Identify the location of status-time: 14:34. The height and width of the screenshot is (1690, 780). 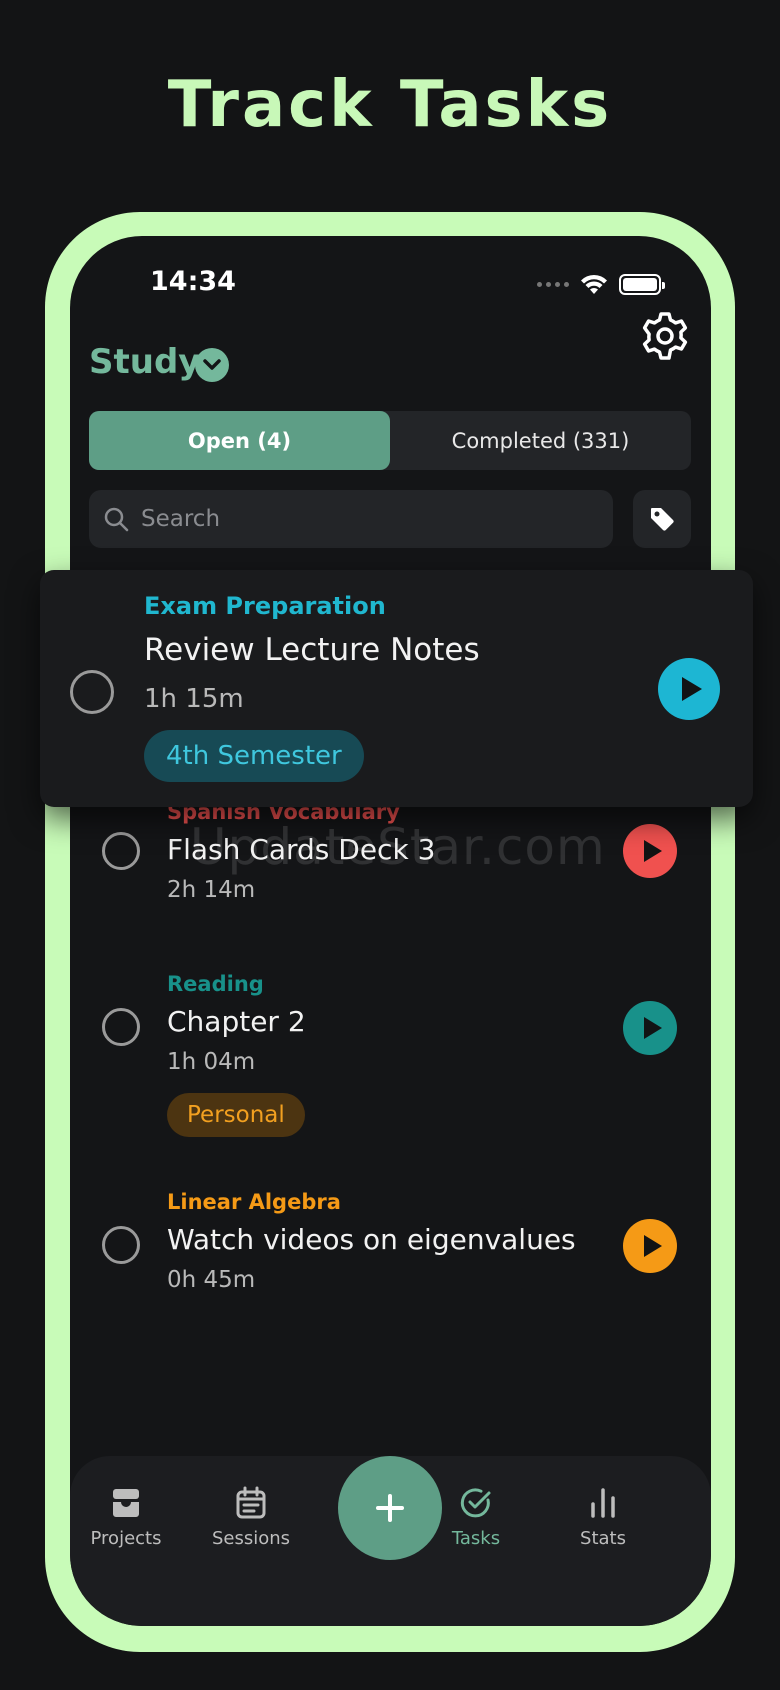
(193, 281).